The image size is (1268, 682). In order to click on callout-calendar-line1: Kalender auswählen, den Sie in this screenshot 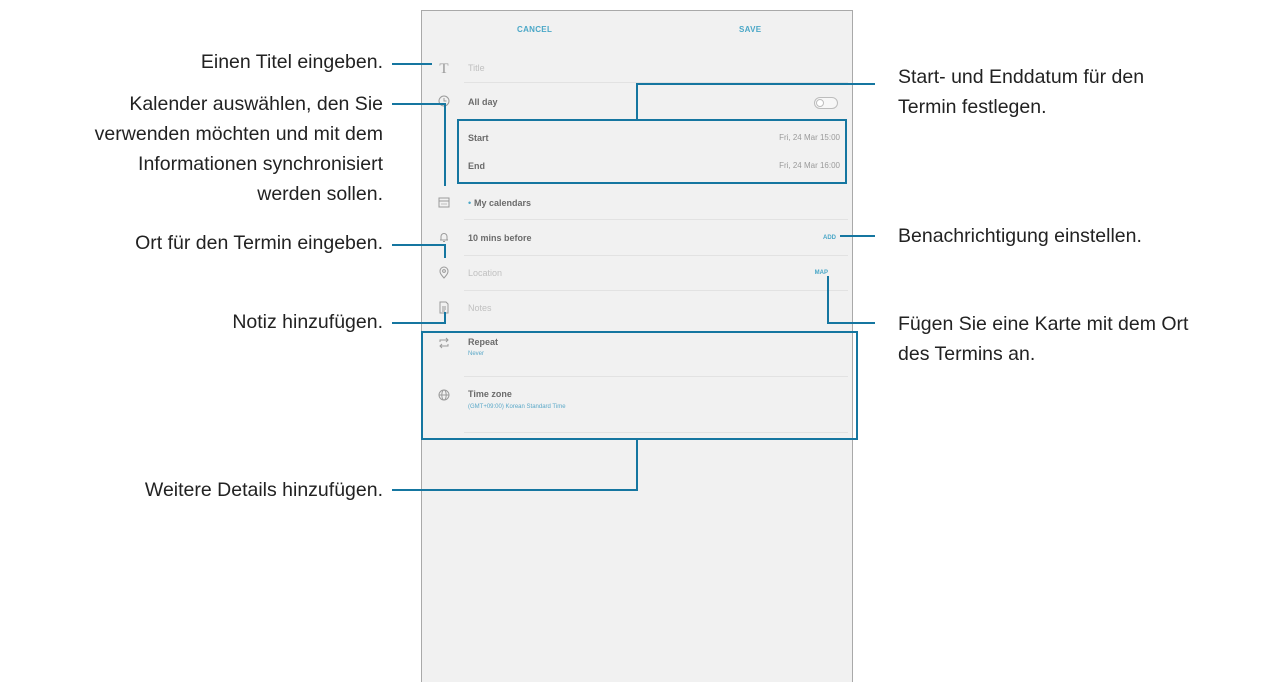, I will do `click(256, 104)`.